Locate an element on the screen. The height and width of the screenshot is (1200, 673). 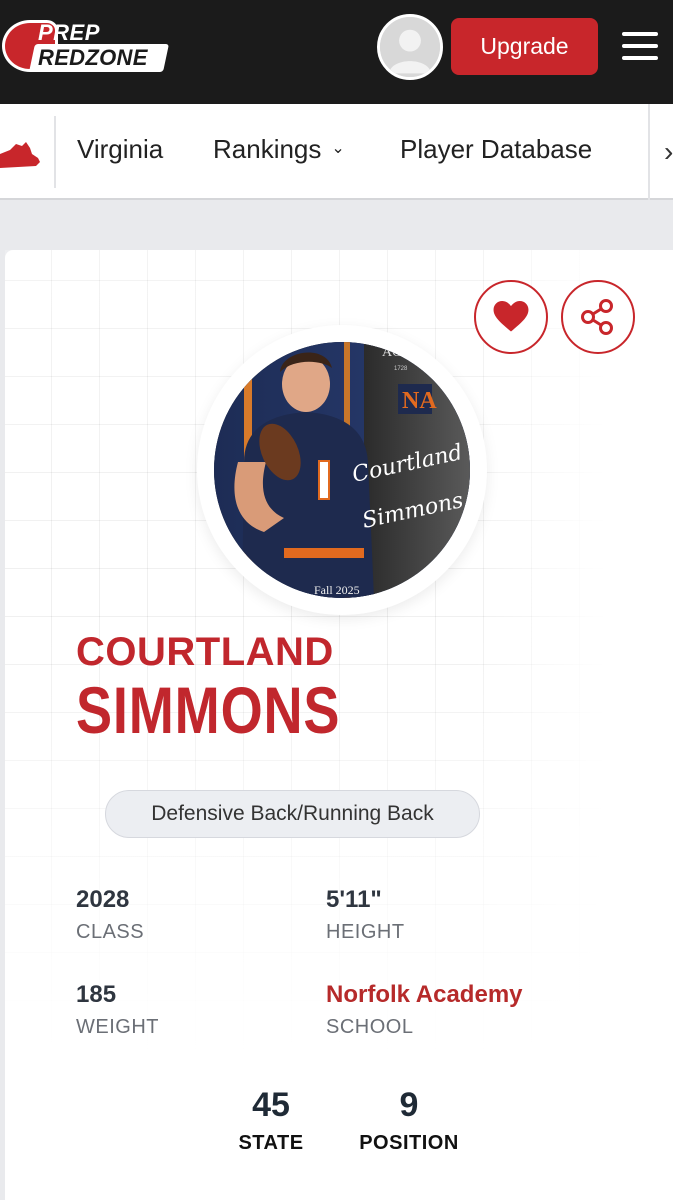
chevron-right-icon: › is located at coordinates (668, 152).